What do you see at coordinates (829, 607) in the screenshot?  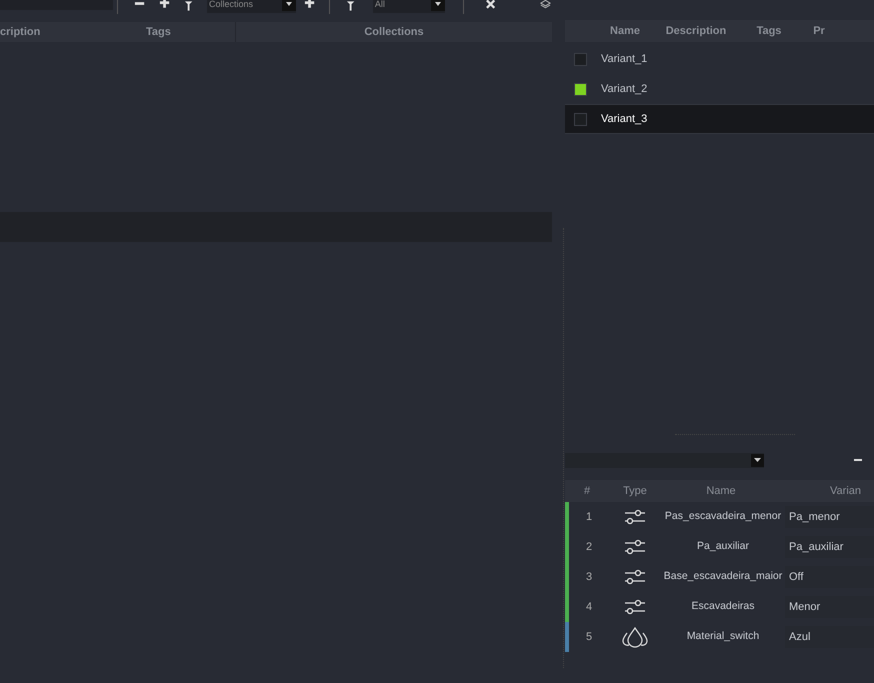 I see `variant-field: Menor` at bounding box center [829, 607].